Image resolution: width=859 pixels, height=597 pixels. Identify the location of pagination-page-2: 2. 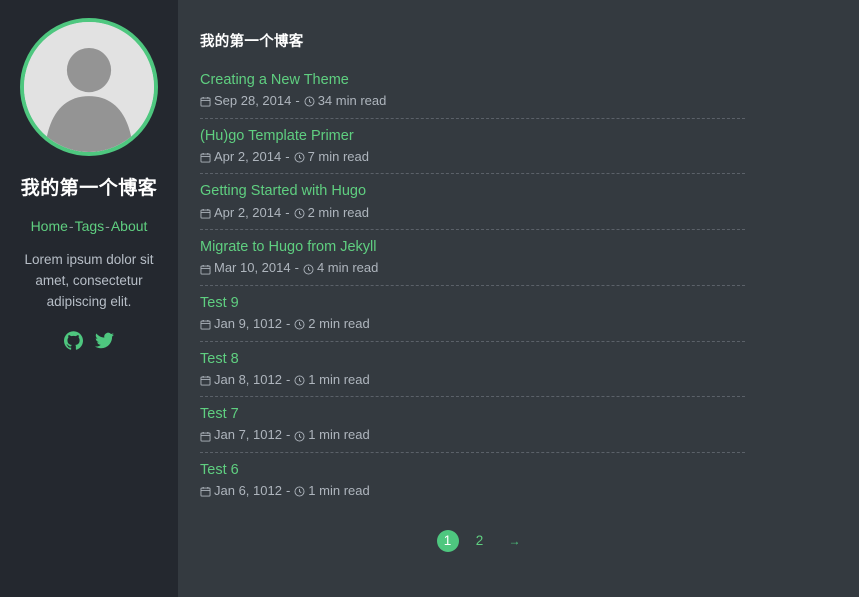
(480, 541).